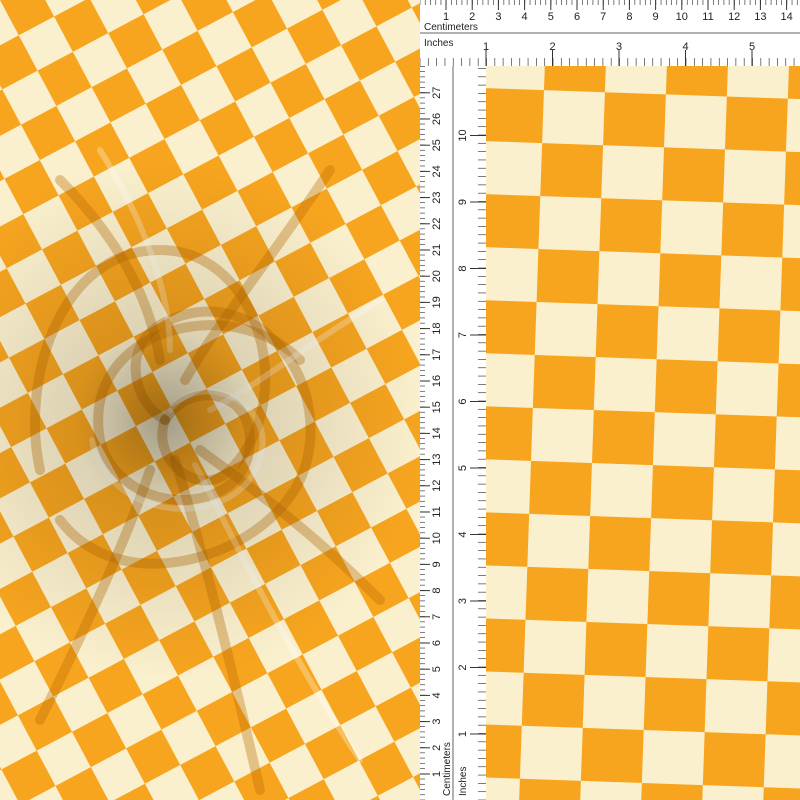 The width and height of the screenshot is (800, 800). What do you see at coordinates (437, 722) in the screenshot?
I see `left-ruler-cm-tick-label: 3` at bounding box center [437, 722].